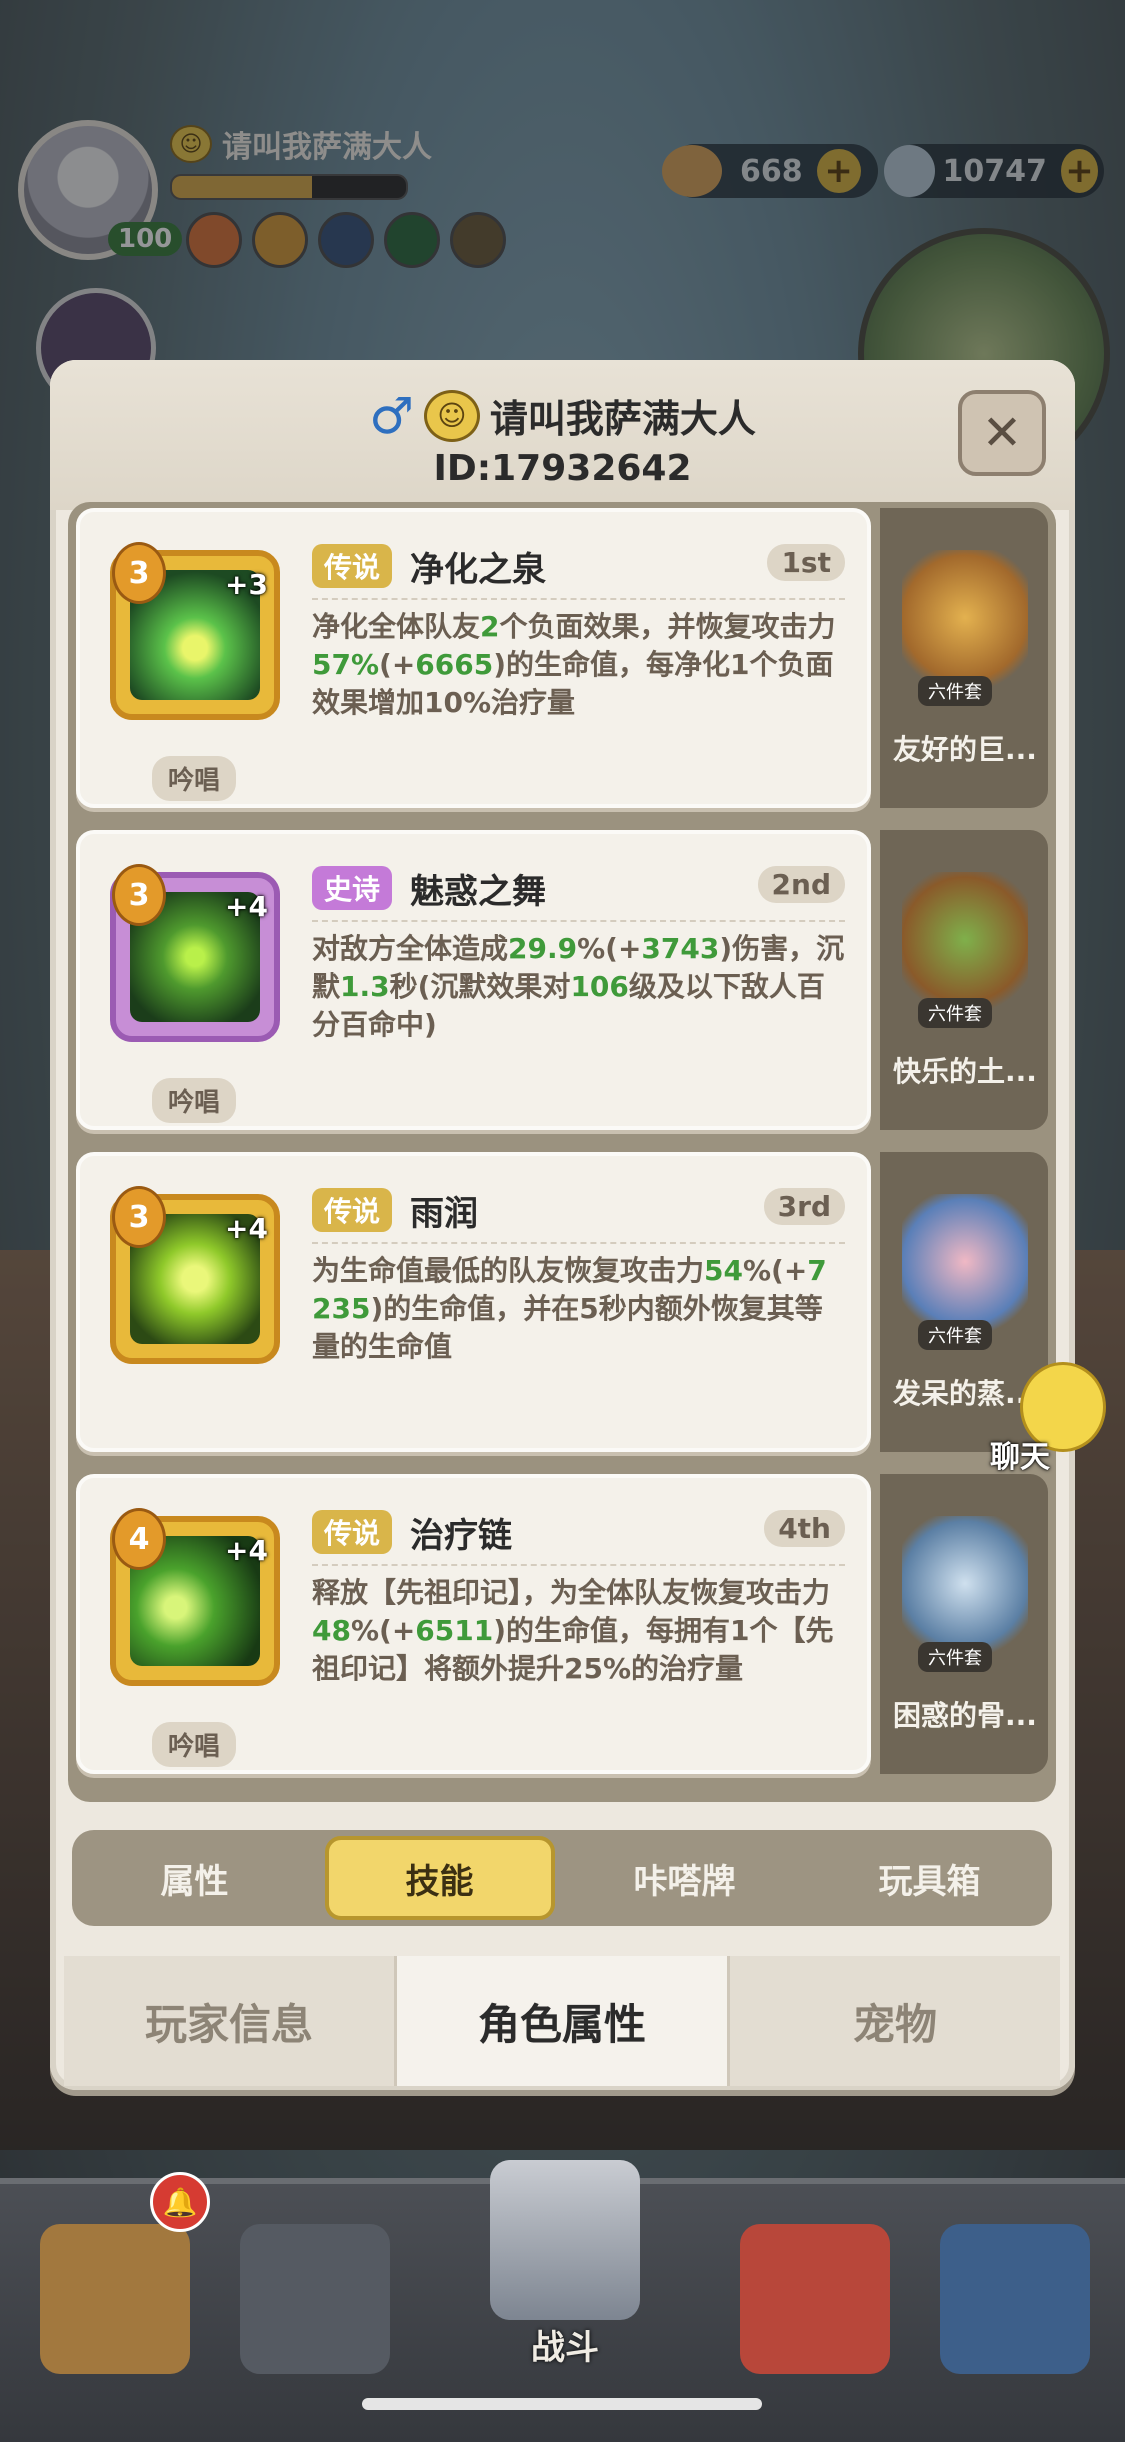  I want to click on desc-value: 3743, so click(680, 948).